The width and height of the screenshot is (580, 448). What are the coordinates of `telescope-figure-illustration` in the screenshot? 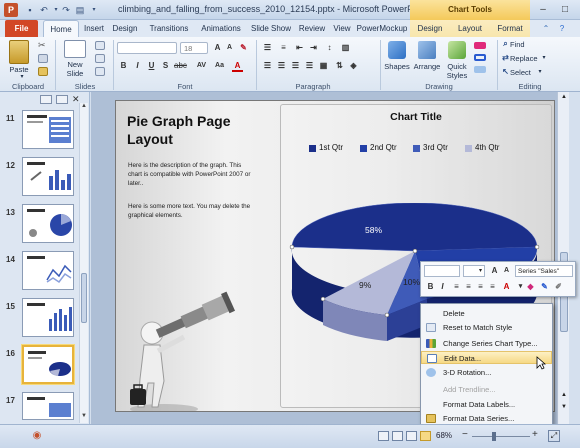 It's located at (184, 341).